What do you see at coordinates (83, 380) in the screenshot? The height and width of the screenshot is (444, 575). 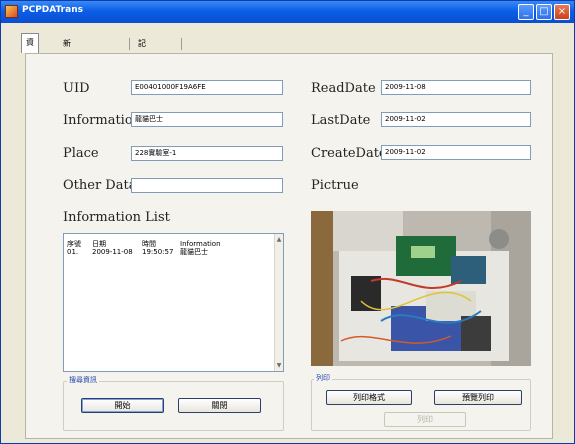 I see `search-group-title: 搜尋資訊` at bounding box center [83, 380].